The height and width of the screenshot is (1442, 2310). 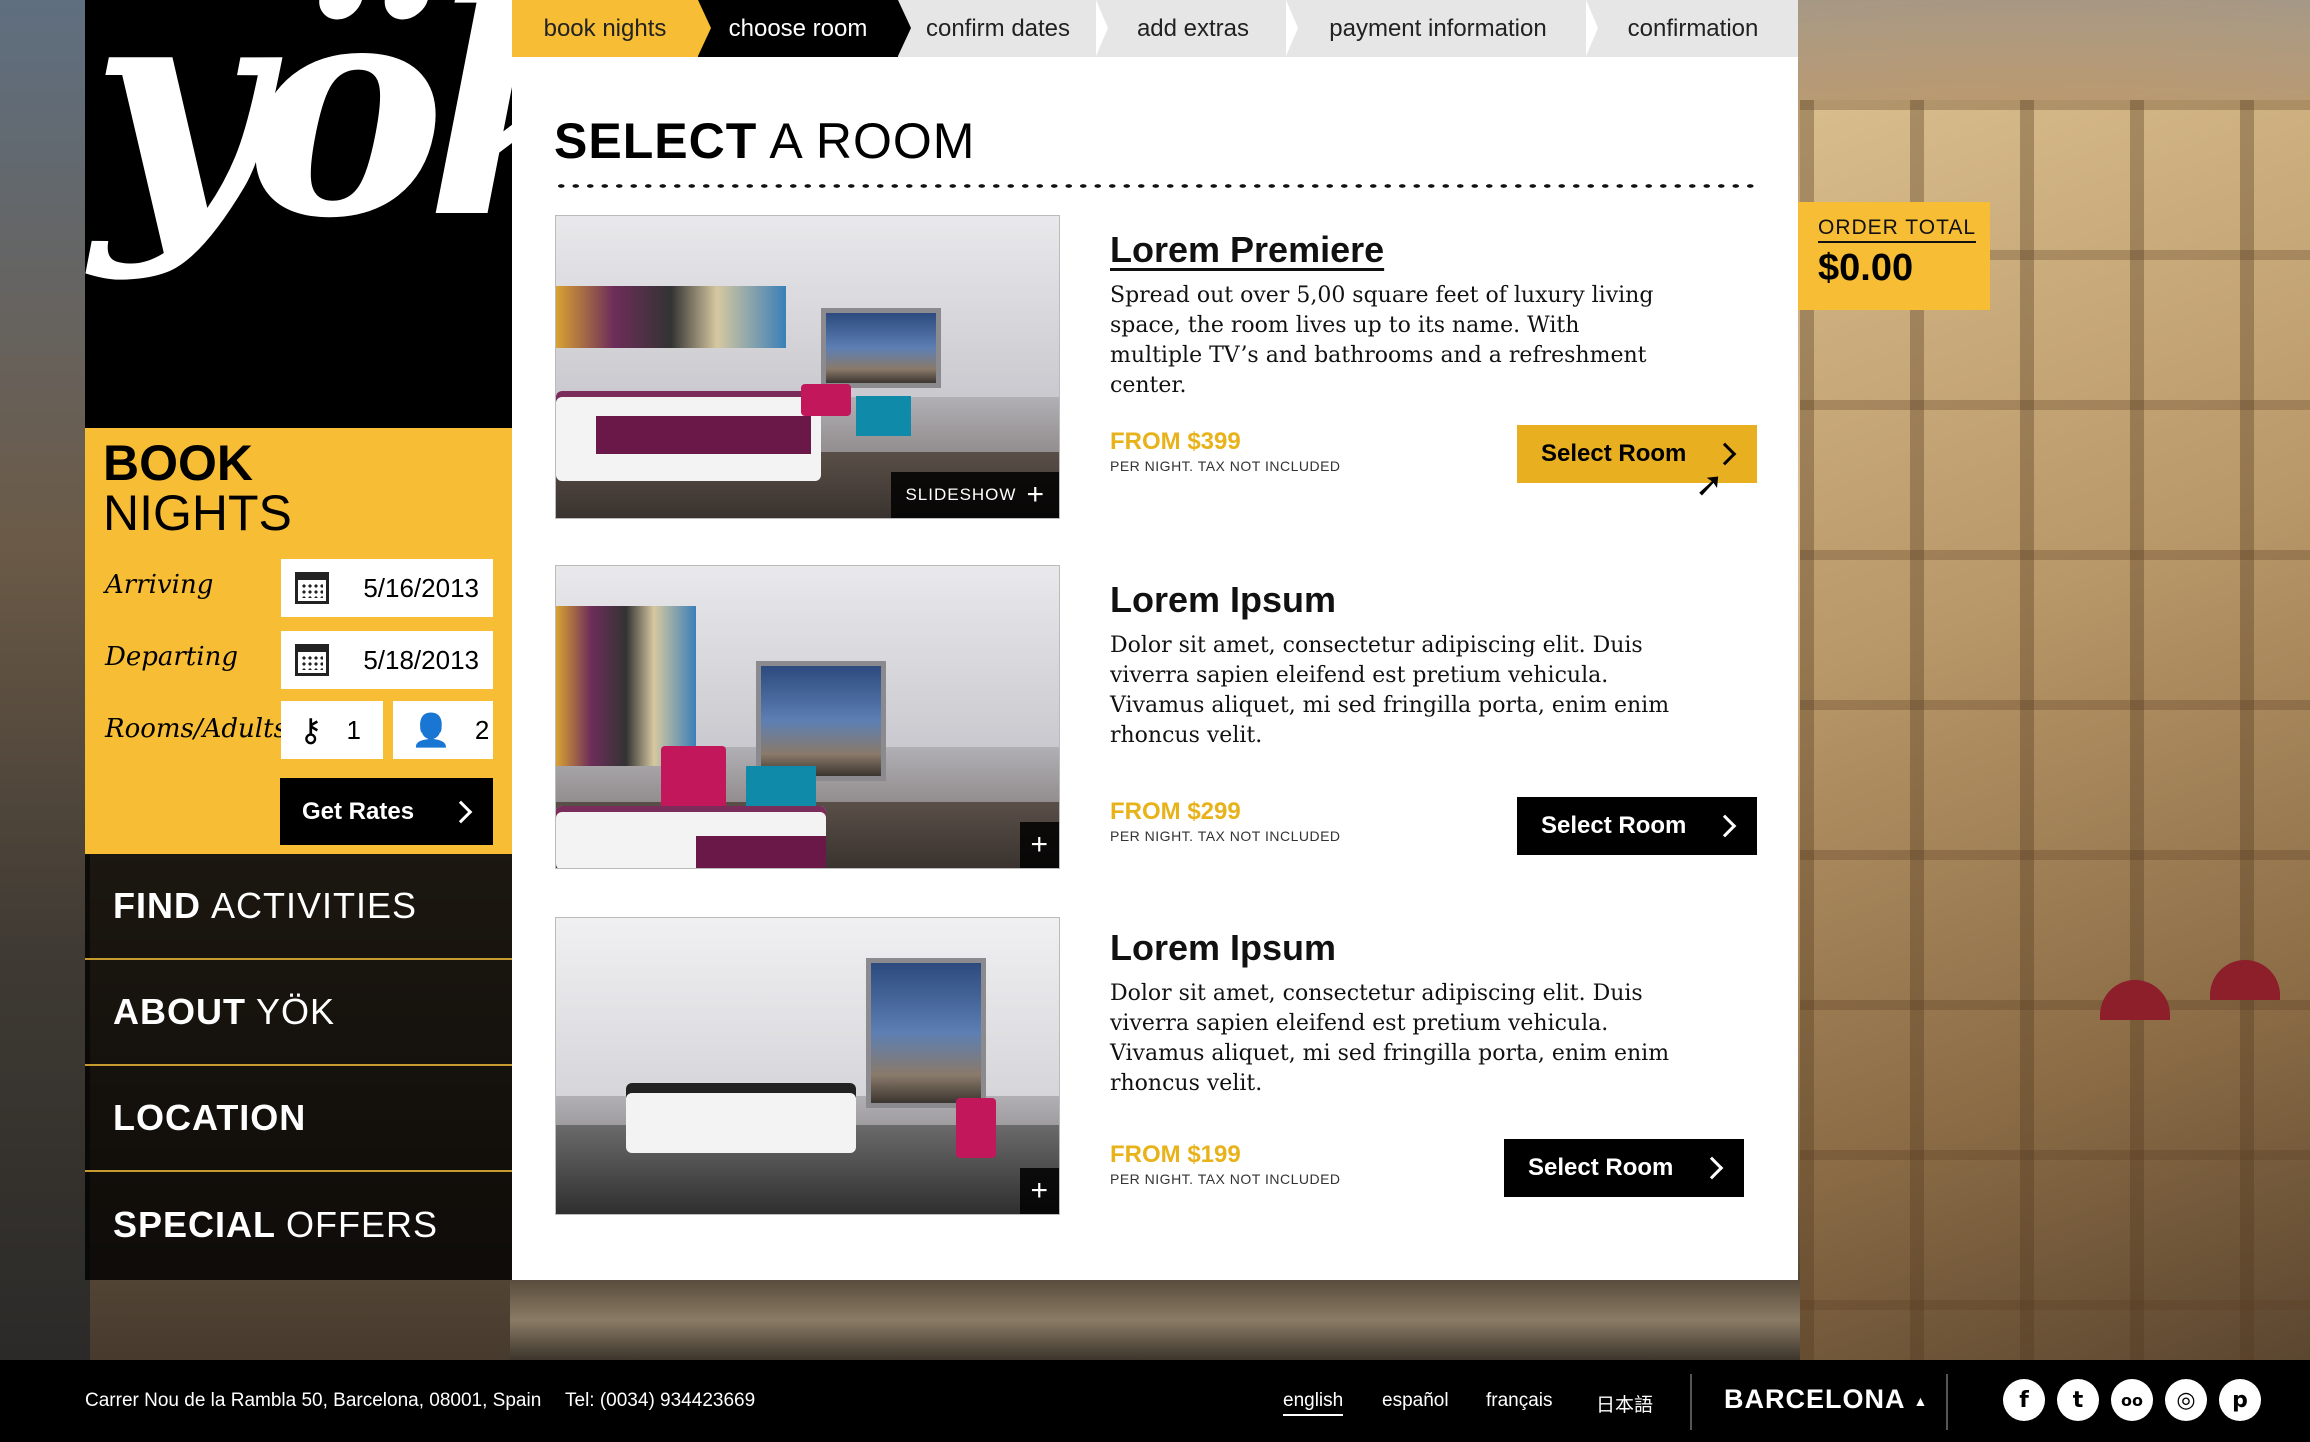 I want to click on person-icon: 👤, so click(x=431, y=730).